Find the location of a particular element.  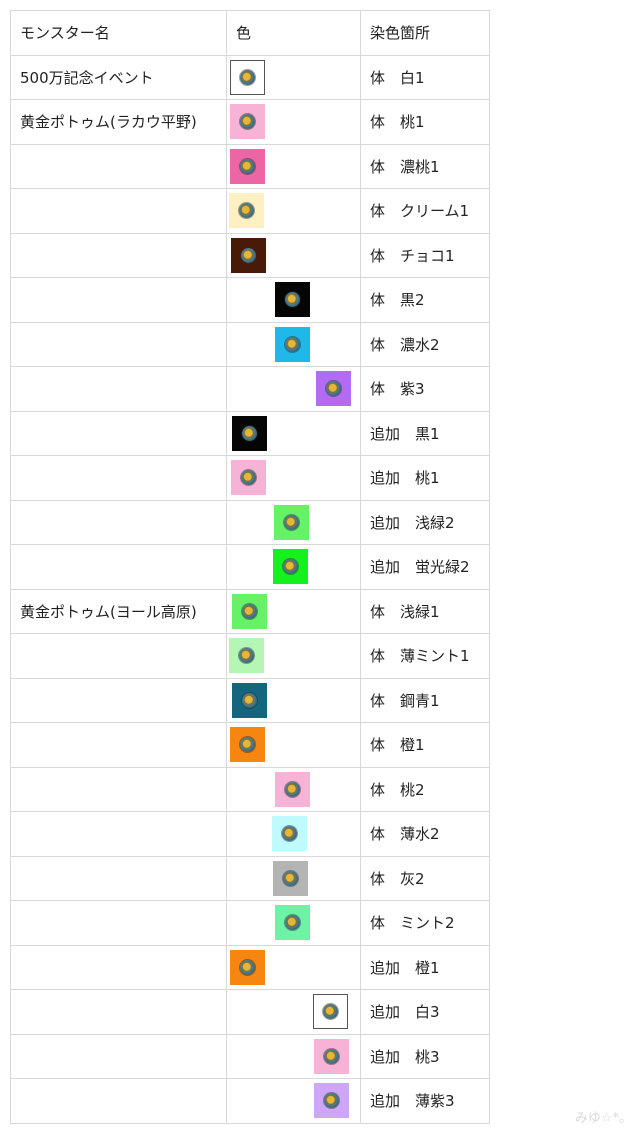

table-row: 追加 黒1 is located at coordinates (250, 433).